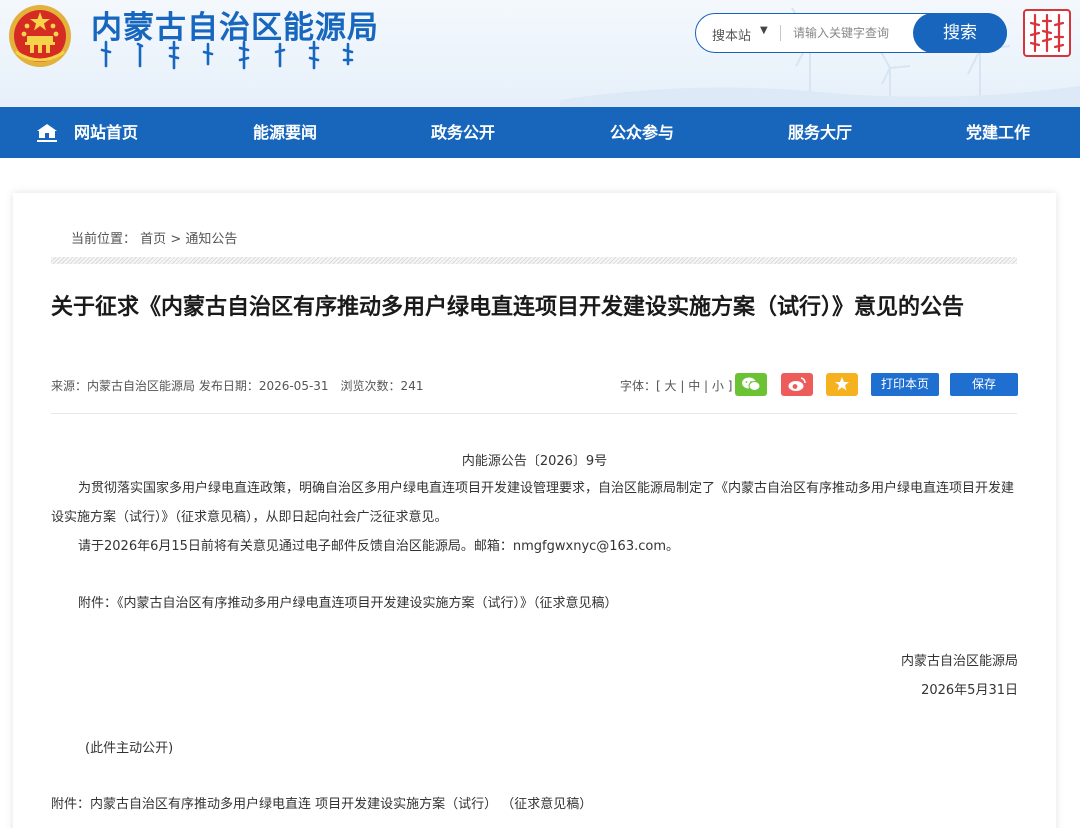 The image size is (1080, 828). What do you see at coordinates (534, 413) in the screenshot?
I see `meta-divider` at bounding box center [534, 413].